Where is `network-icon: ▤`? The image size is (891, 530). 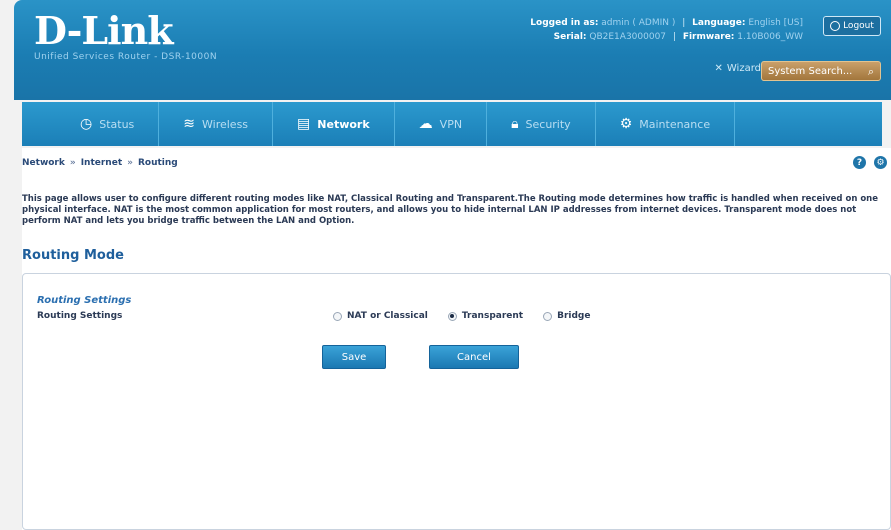
network-icon: ▤ is located at coordinates (304, 124).